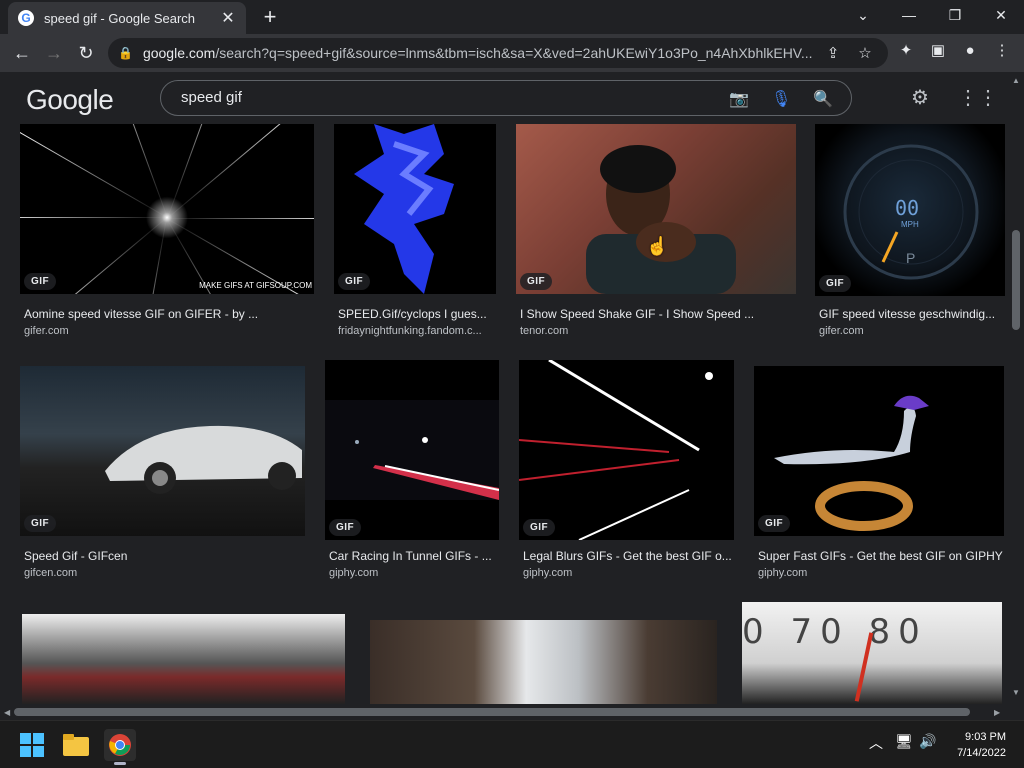 The width and height of the screenshot is (1024, 768). Describe the element at coordinates (910, 224) in the screenshot. I see `gauge-unit: MPH` at that location.